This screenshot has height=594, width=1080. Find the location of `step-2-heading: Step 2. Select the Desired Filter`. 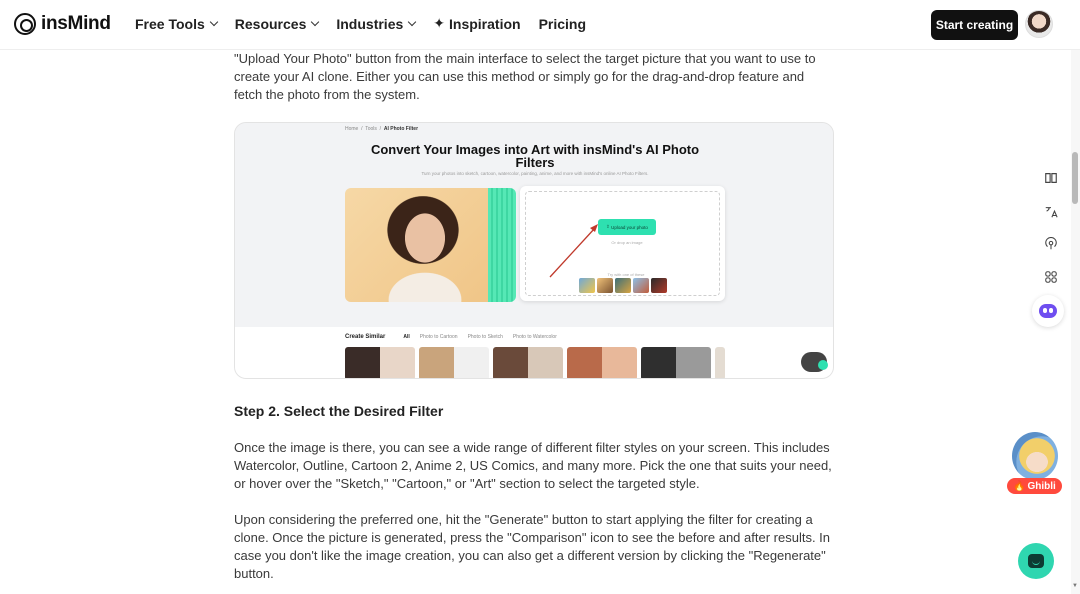

step-2-heading: Step 2. Select the Desired Filter is located at coordinates (339, 411).